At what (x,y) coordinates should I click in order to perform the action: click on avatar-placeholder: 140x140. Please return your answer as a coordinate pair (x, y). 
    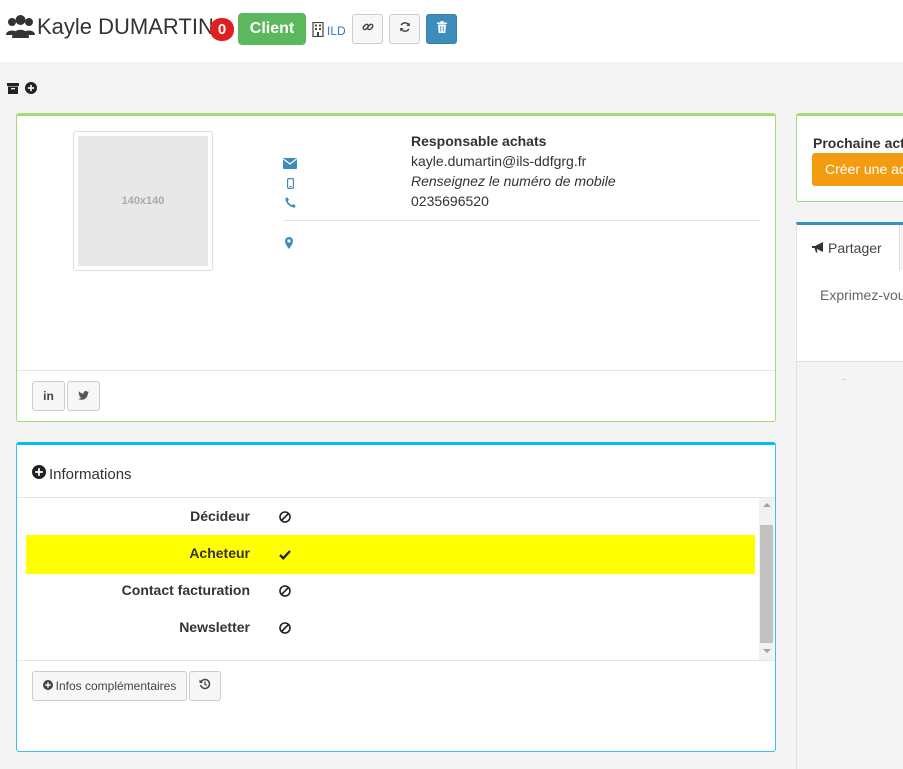
    Looking at the image, I should click on (143, 201).